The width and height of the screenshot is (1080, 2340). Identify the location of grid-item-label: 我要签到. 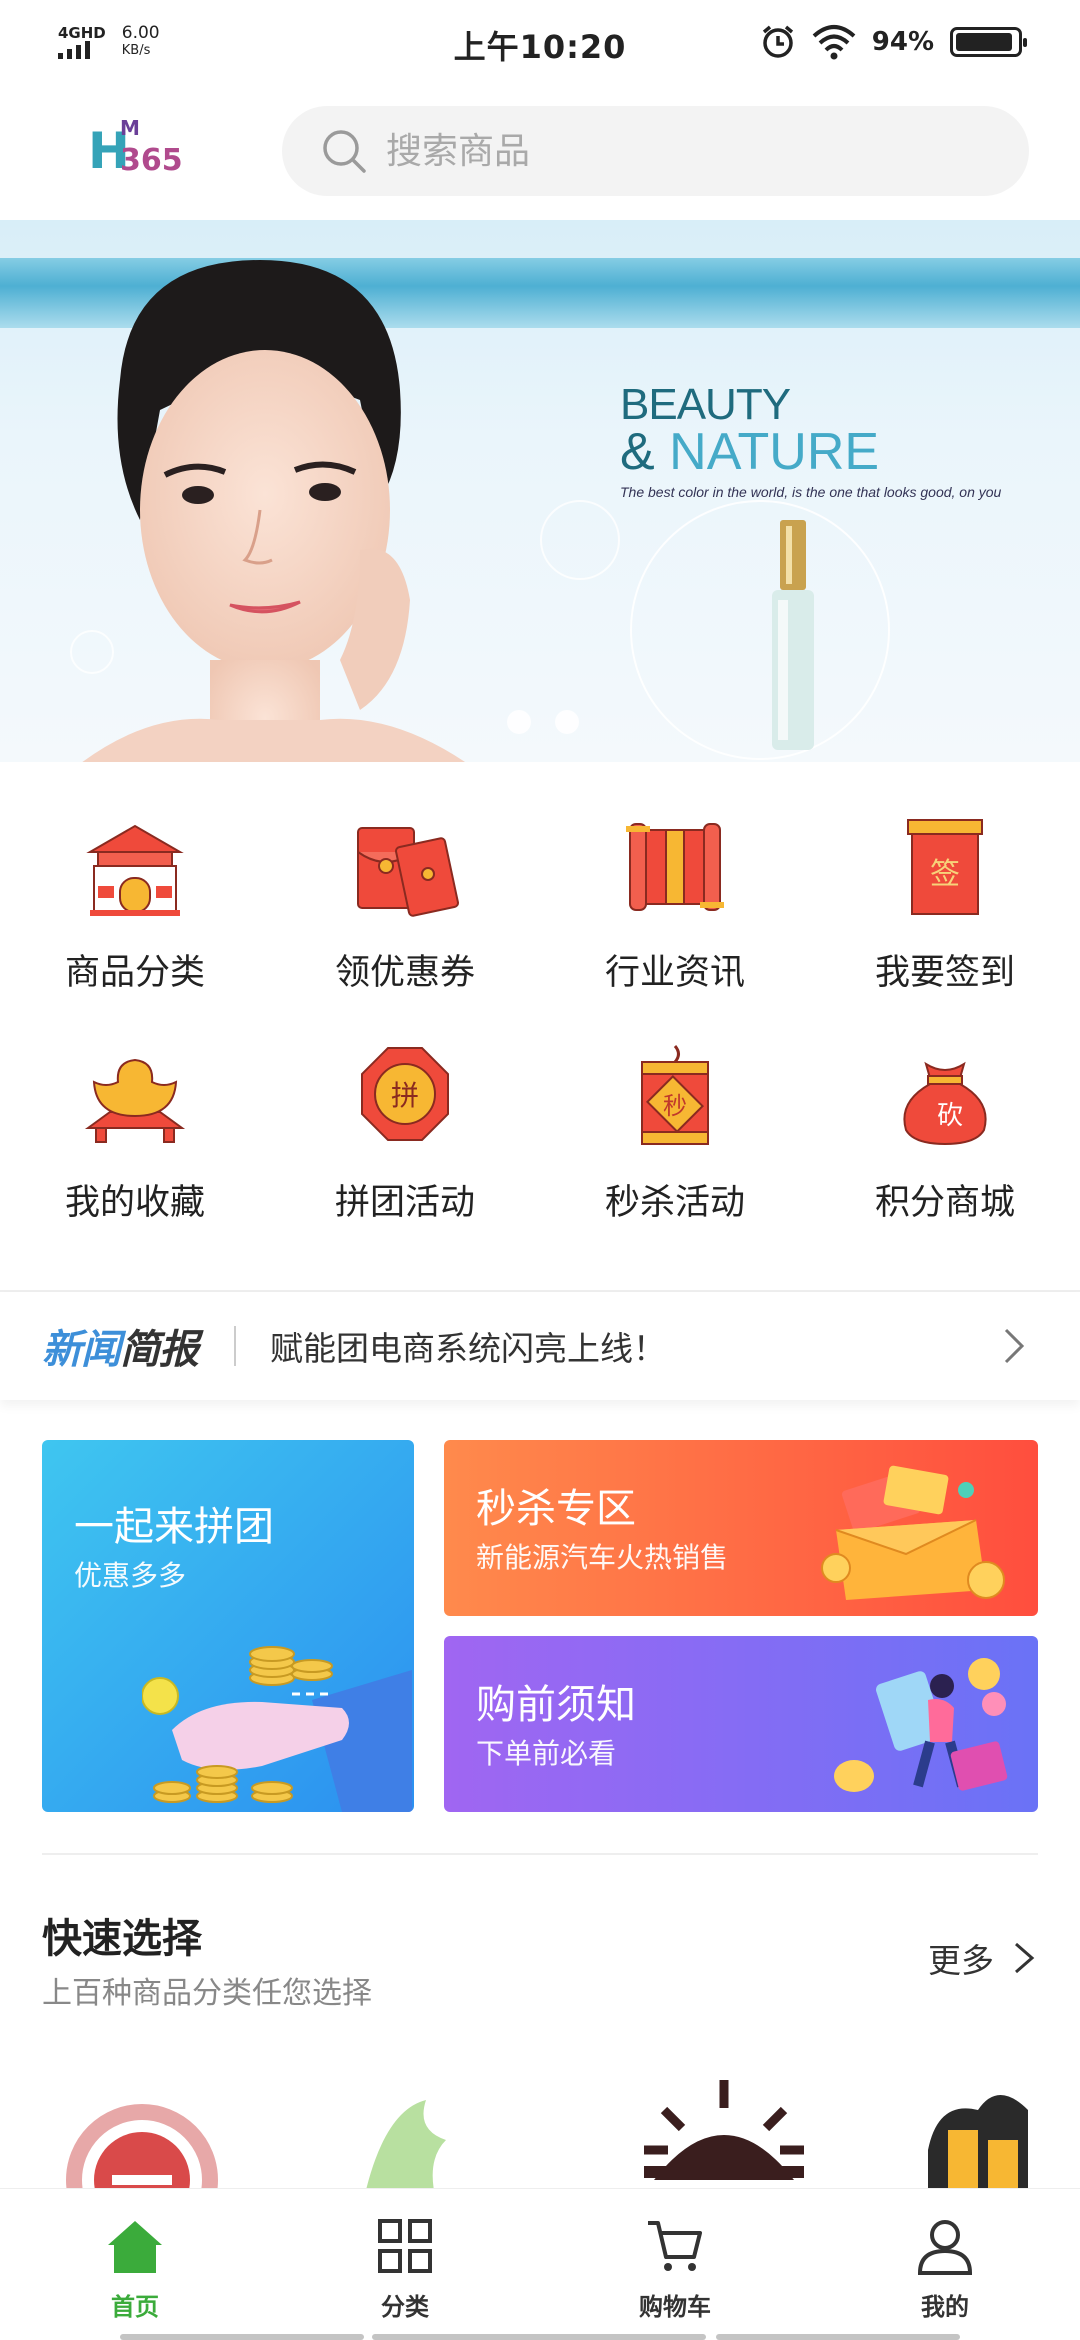
(944, 973).